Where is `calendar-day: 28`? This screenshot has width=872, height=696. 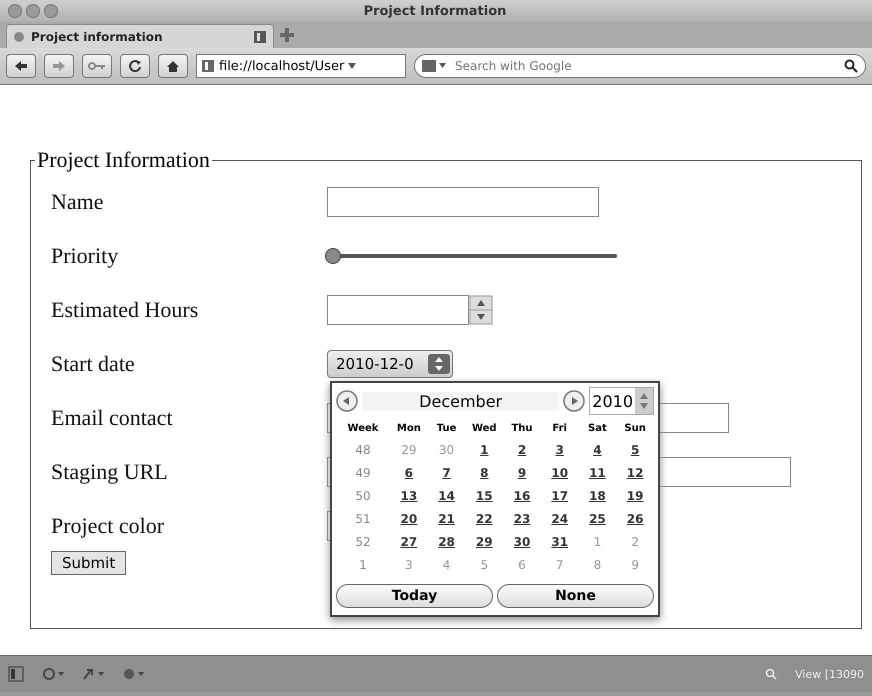
calendar-day: 28 is located at coordinates (447, 542).